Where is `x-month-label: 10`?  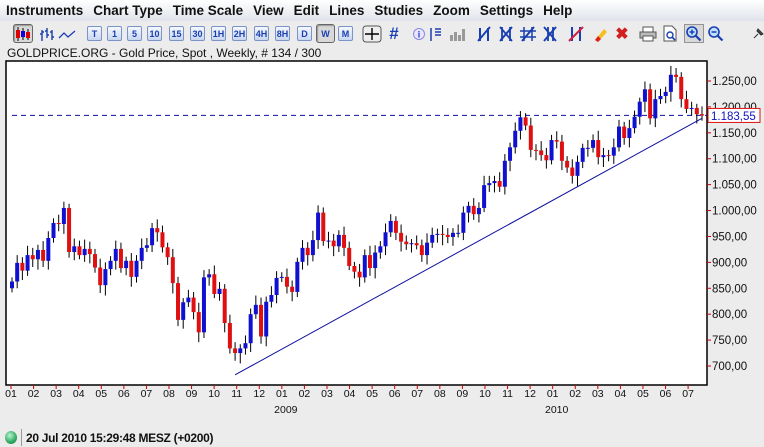 x-month-label: 10 is located at coordinates (214, 394).